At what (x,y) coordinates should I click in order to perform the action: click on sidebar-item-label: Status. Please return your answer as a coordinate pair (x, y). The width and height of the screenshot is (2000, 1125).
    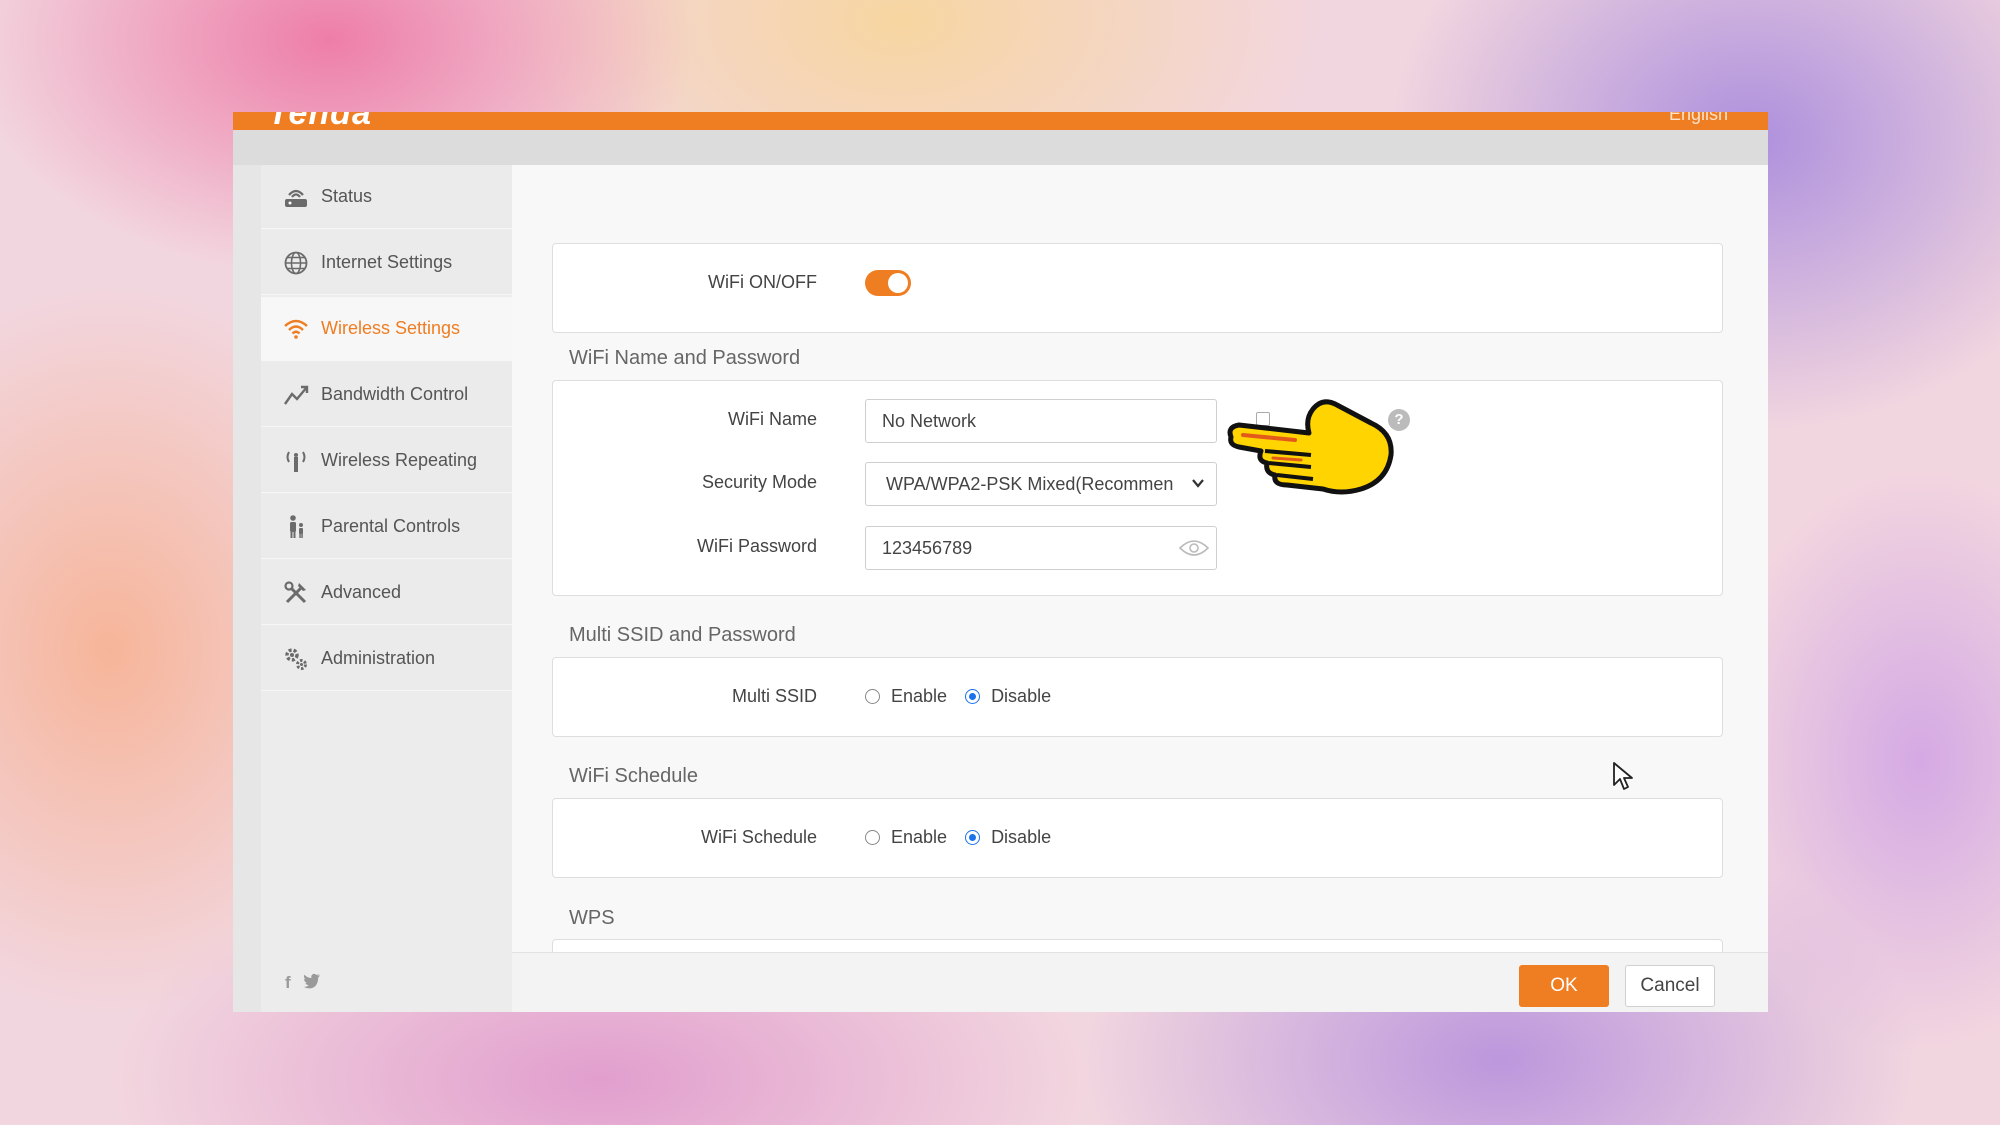
    Looking at the image, I should click on (347, 196).